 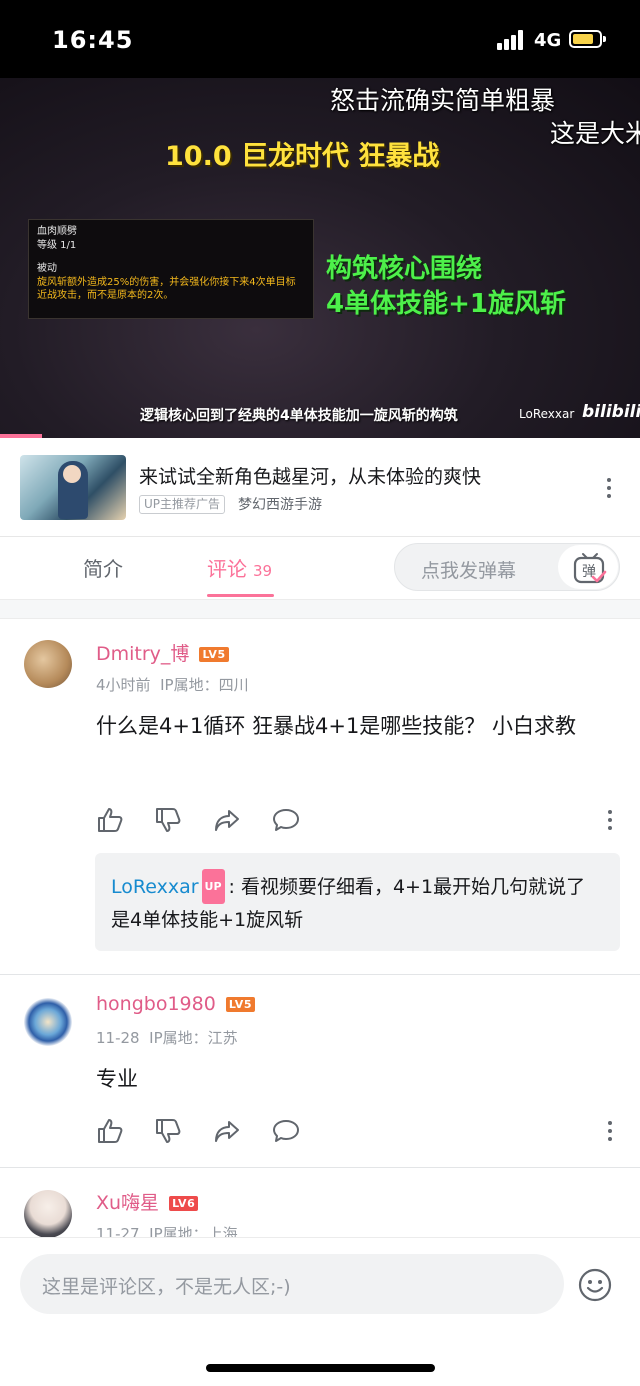 I want to click on comment-count: 39, so click(x=263, y=571).